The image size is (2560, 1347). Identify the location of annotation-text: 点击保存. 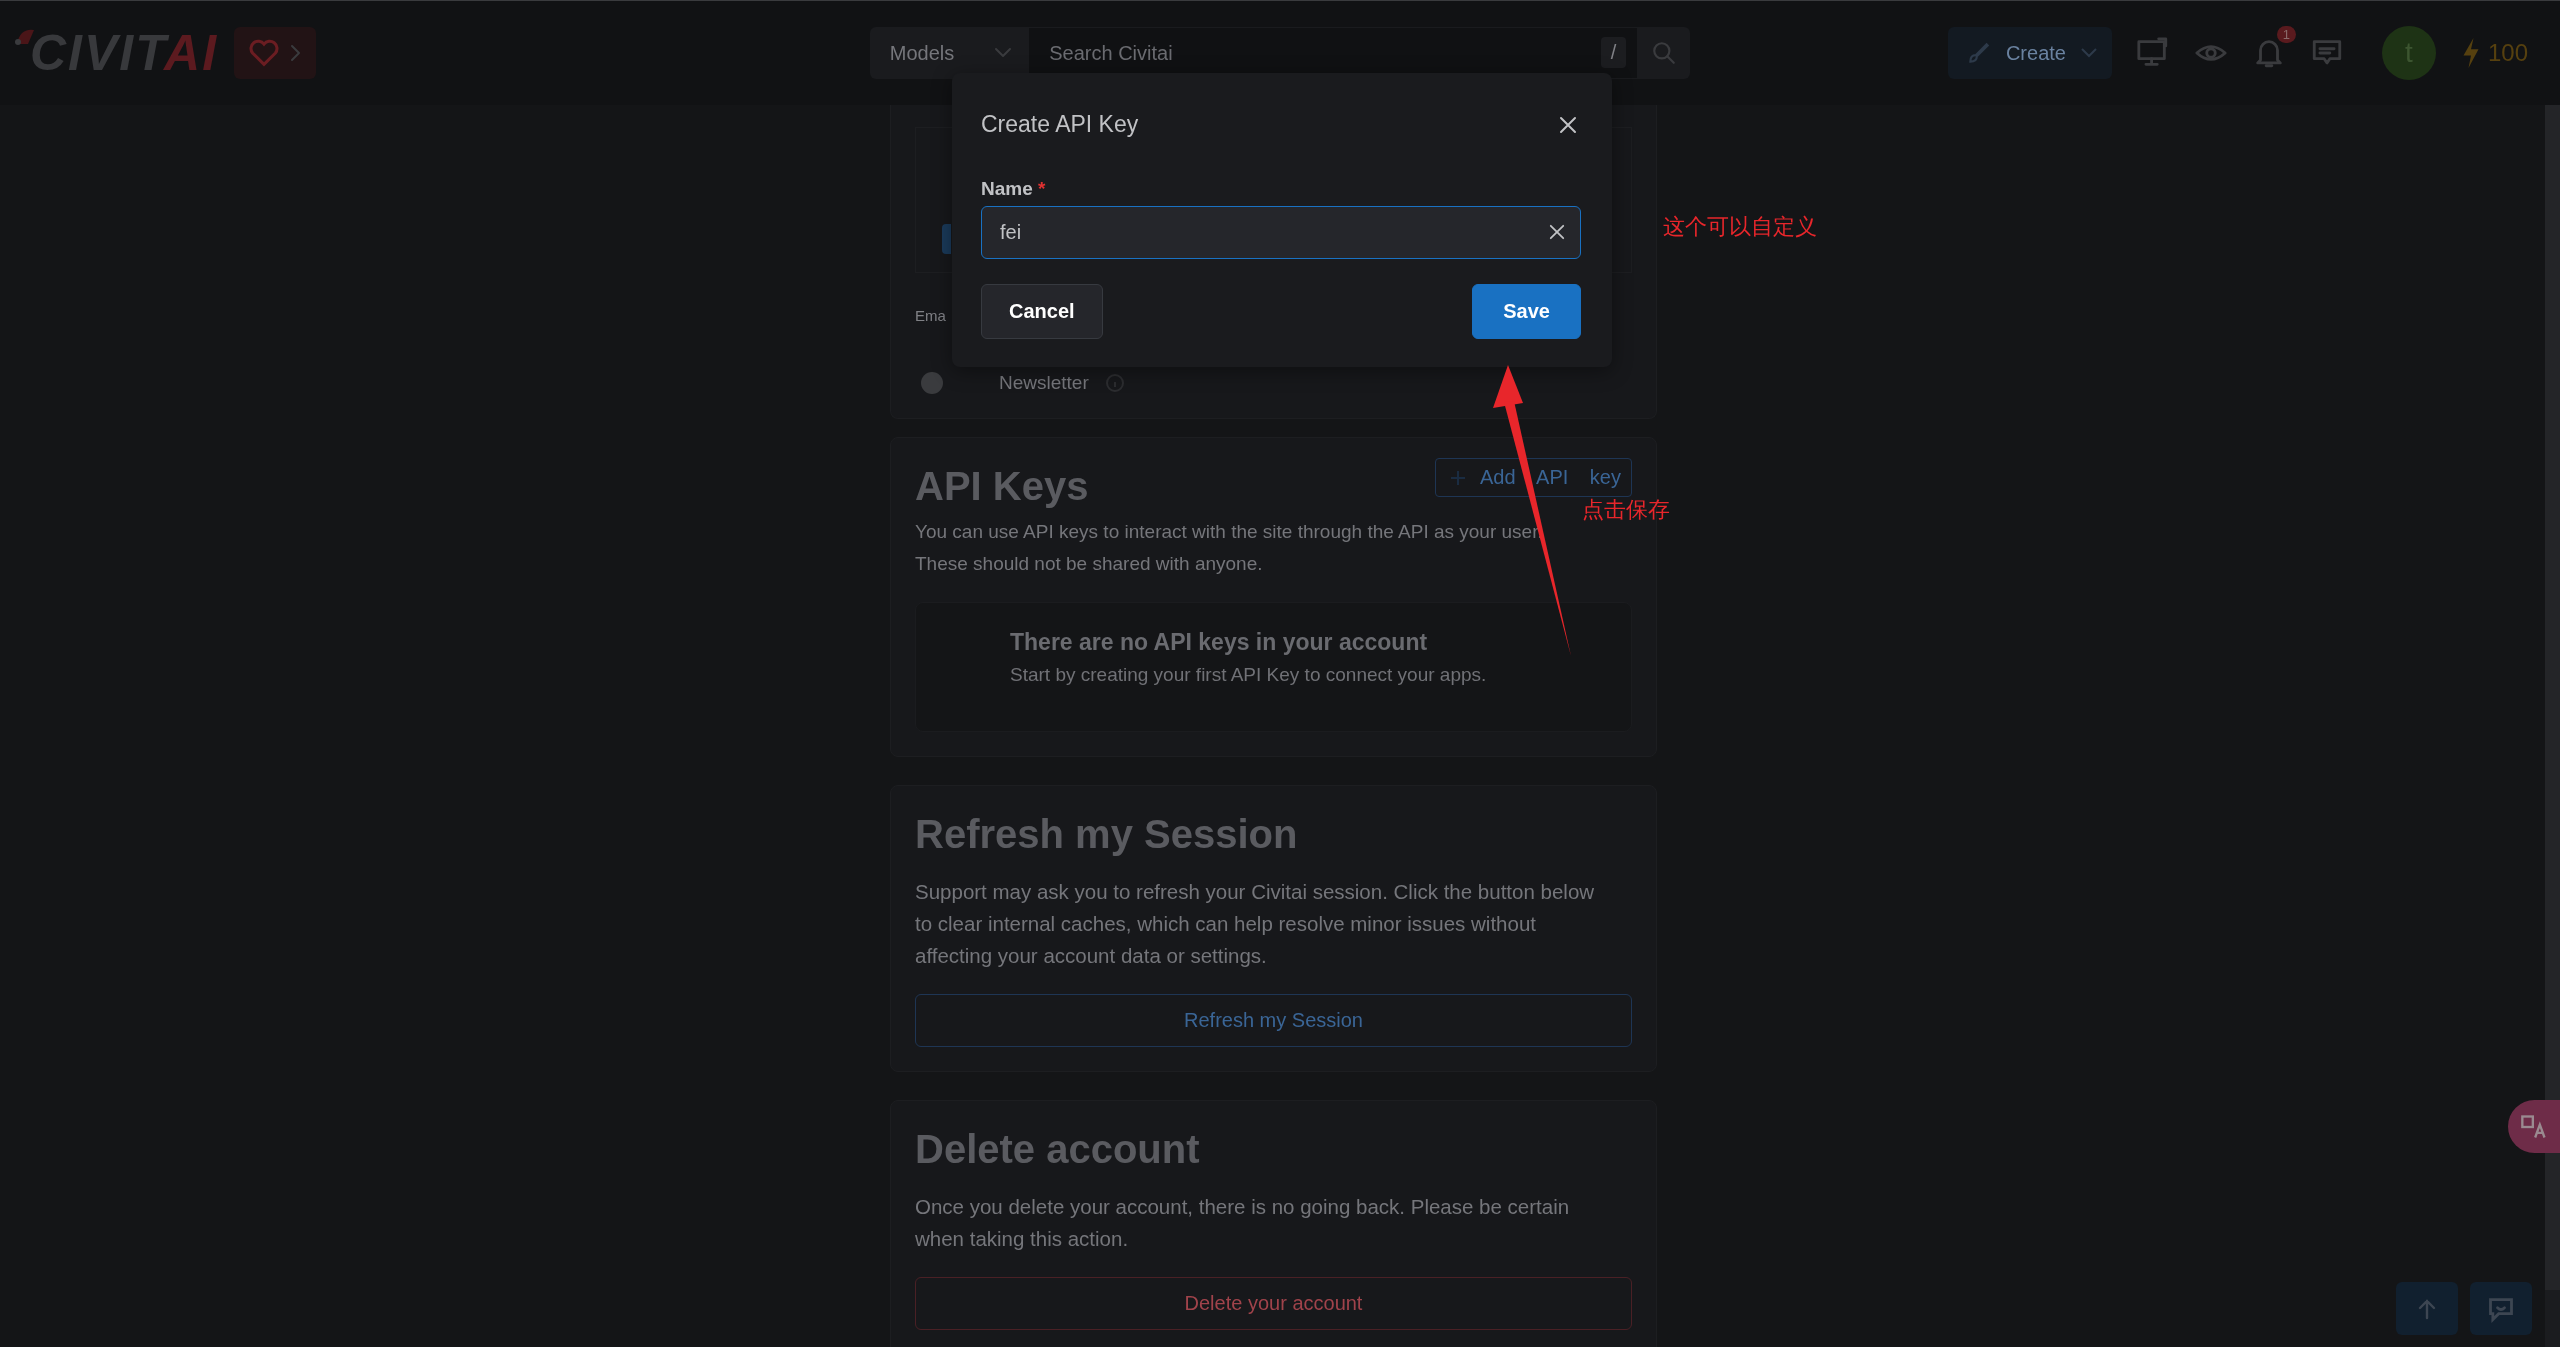
(1626, 510).